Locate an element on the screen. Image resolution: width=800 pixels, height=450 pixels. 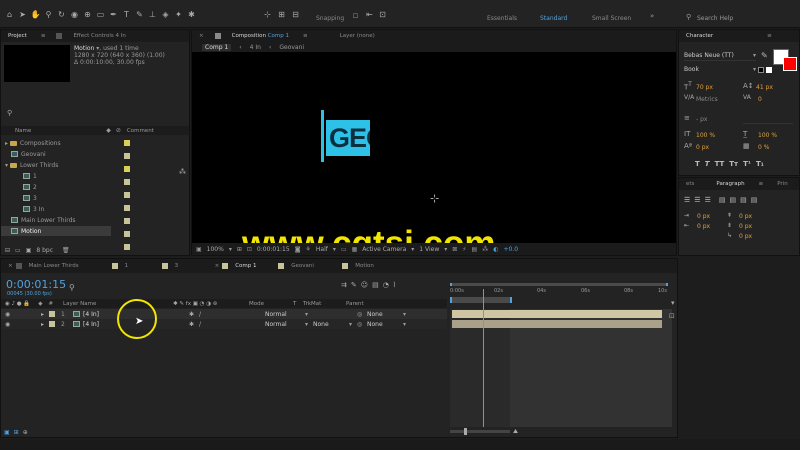
camera-tool-icon: ◉ is located at coordinates (74, 15).